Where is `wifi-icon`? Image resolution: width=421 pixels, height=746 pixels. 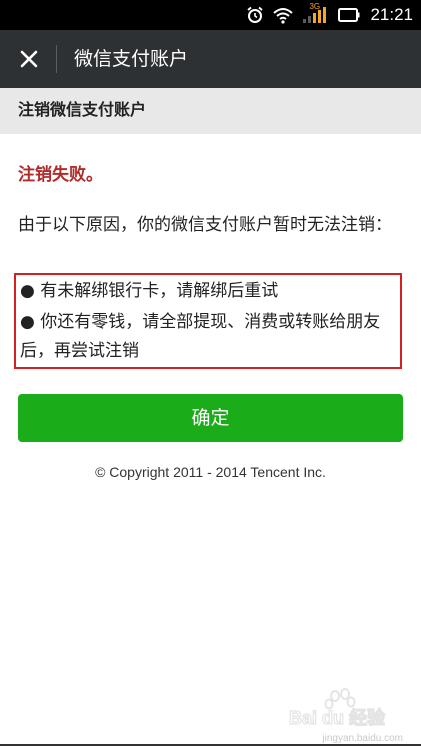
wifi-icon is located at coordinates (283, 16).